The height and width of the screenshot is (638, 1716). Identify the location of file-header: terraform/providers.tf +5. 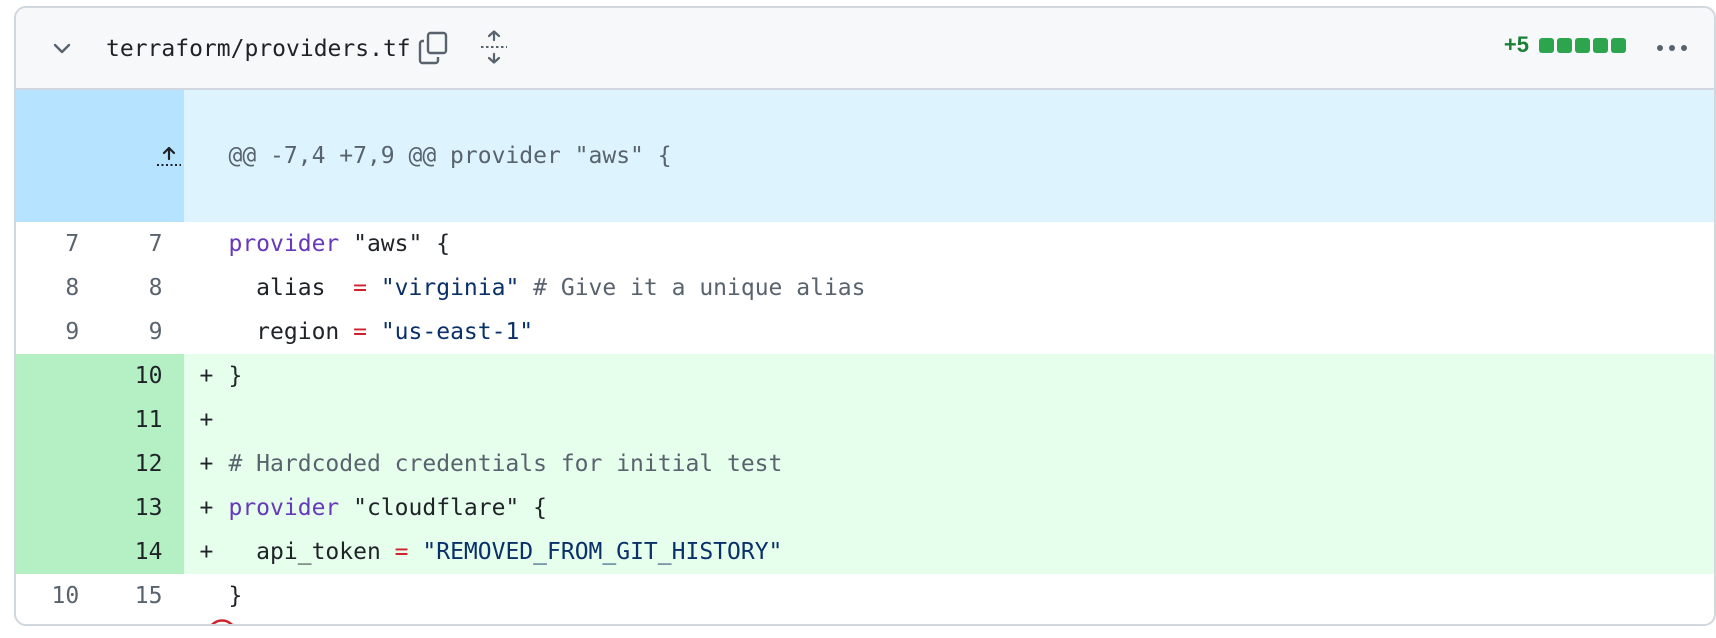
(865, 49).